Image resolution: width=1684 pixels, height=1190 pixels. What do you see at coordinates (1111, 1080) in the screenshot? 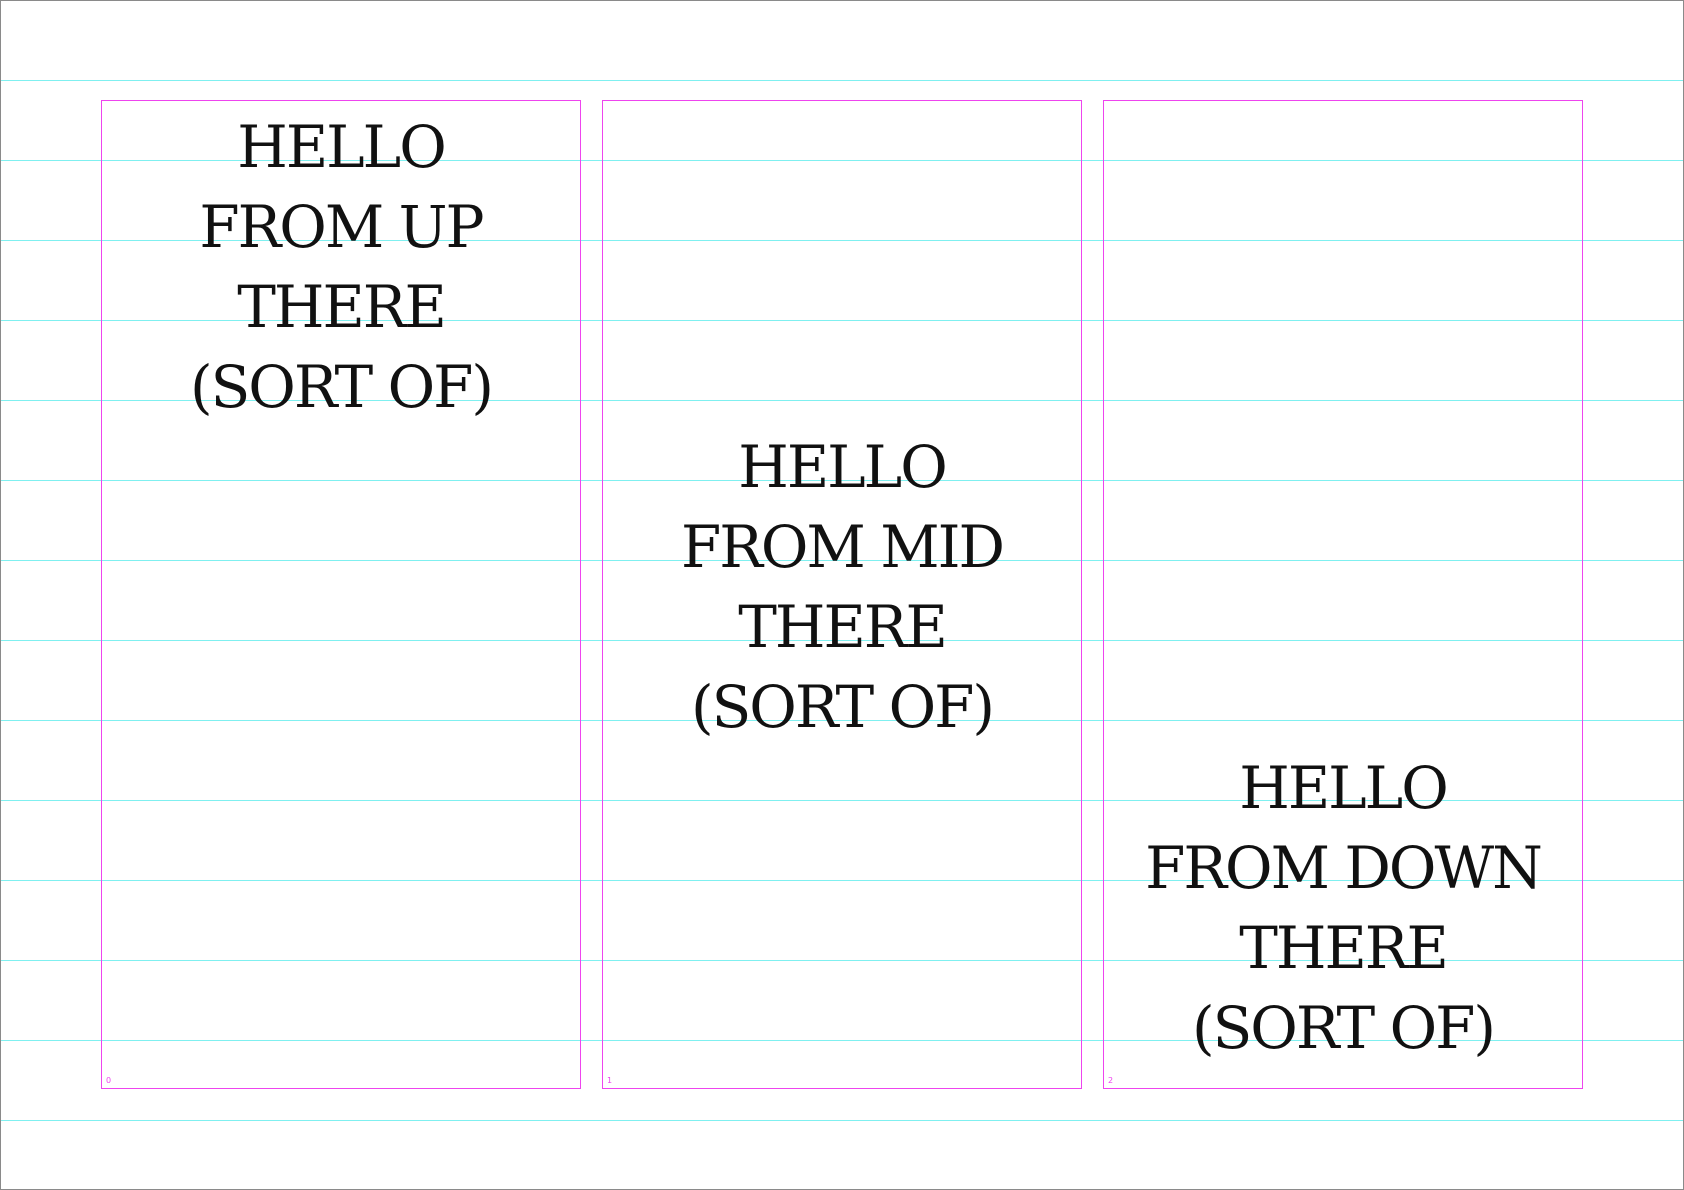
I see `frame-index-label: 2` at bounding box center [1111, 1080].